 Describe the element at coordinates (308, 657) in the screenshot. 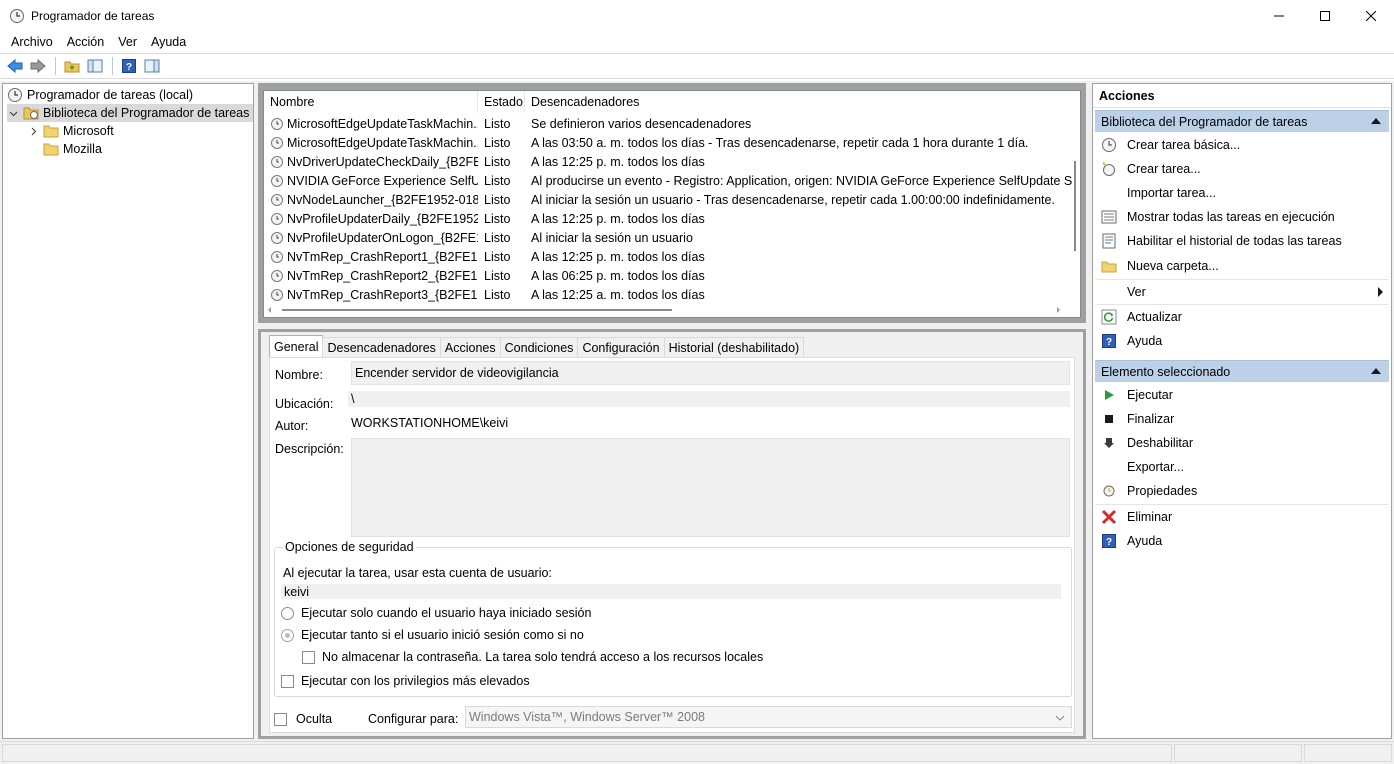

I see `checkbox-no-store-password` at that location.